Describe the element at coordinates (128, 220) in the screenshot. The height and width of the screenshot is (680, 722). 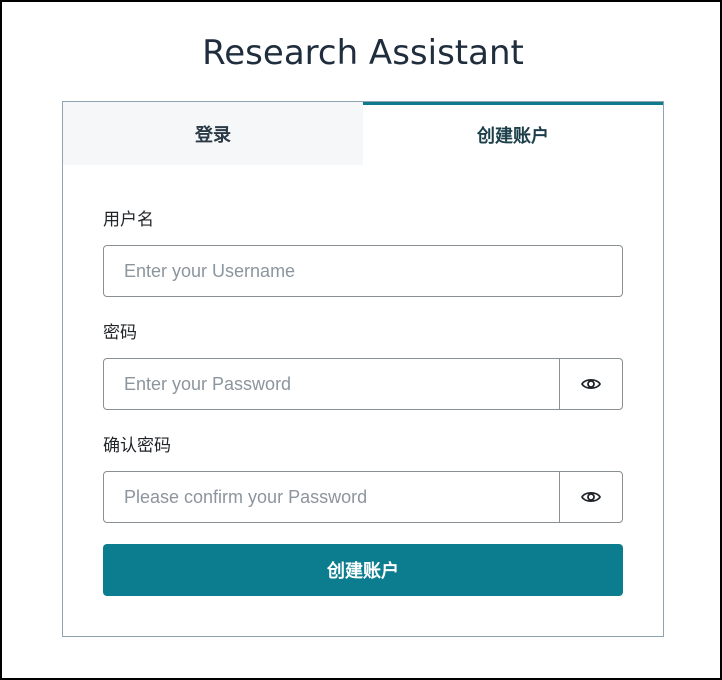
I see `username-label: 用户名` at that location.